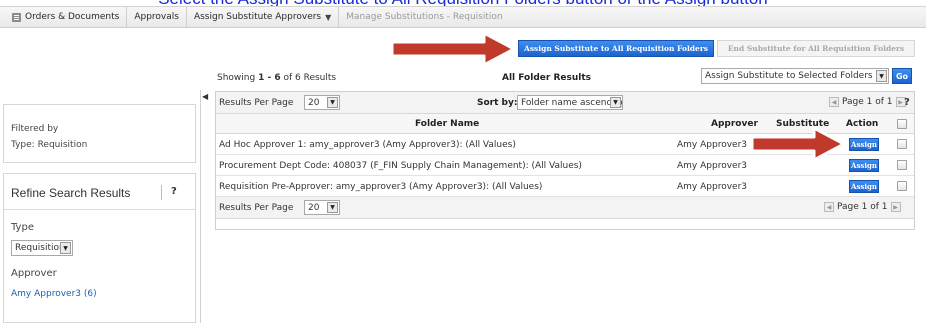 This screenshot has width=926, height=323. I want to click on type-filter-select: Requisition ▼, so click(42, 248).